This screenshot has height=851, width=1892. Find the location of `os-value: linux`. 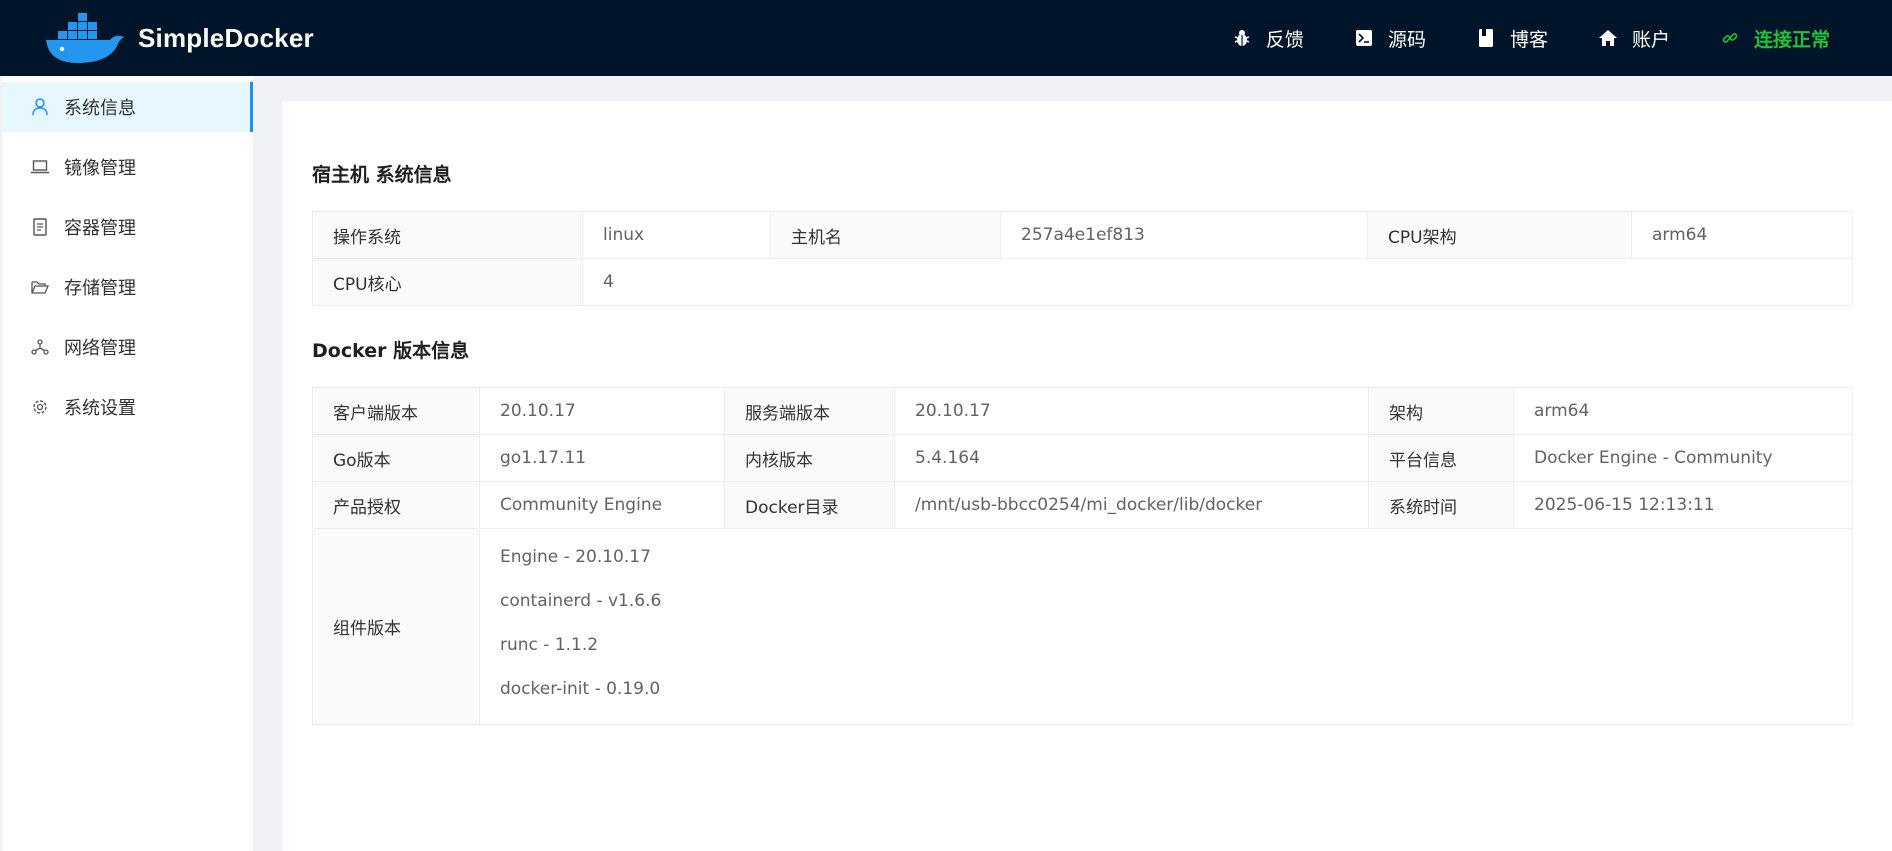

os-value: linux is located at coordinates (676, 235).